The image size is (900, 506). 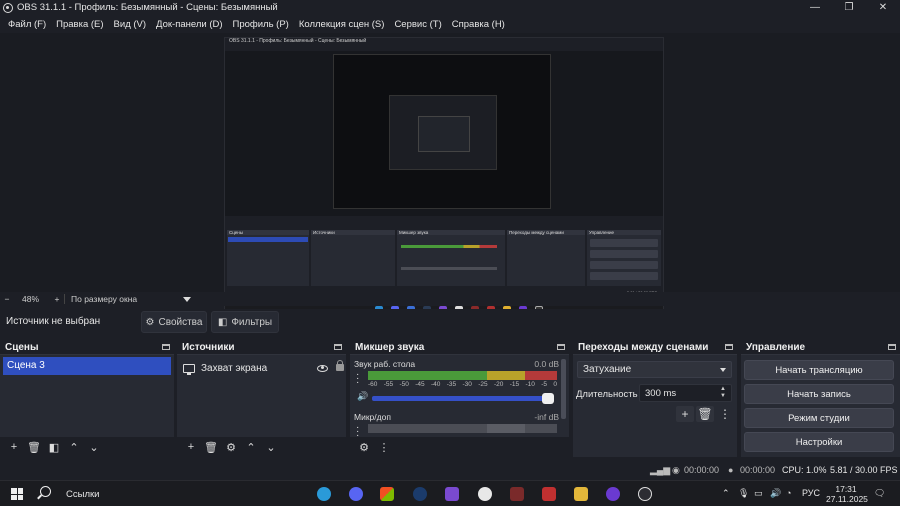 What do you see at coordinates (452, 494) in the screenshot?
I see `app-icon` at bounding box center [452, 494].